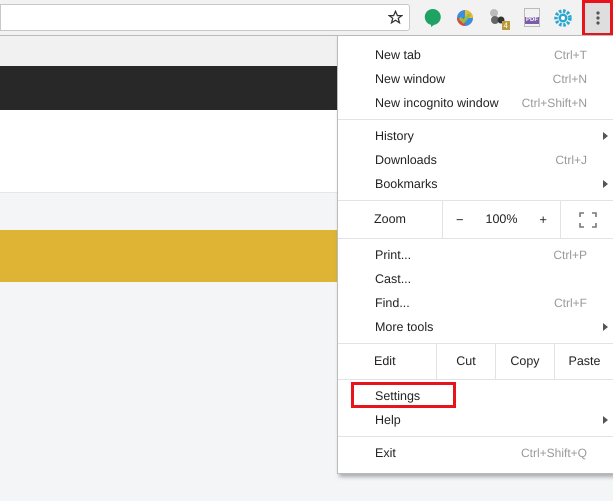  I want to click on more-vertical-icon, so click(598, 17).